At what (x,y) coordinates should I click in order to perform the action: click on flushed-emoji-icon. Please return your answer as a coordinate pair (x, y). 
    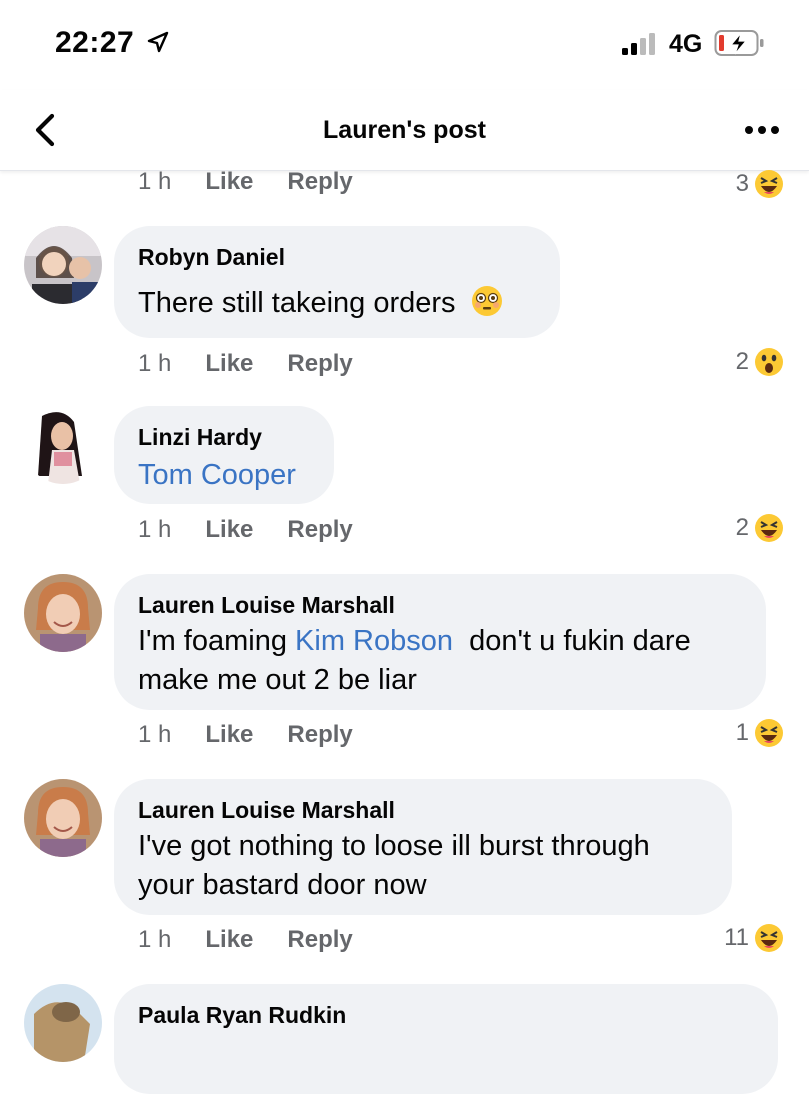
    Looking at the image, I should click on (486, 301).